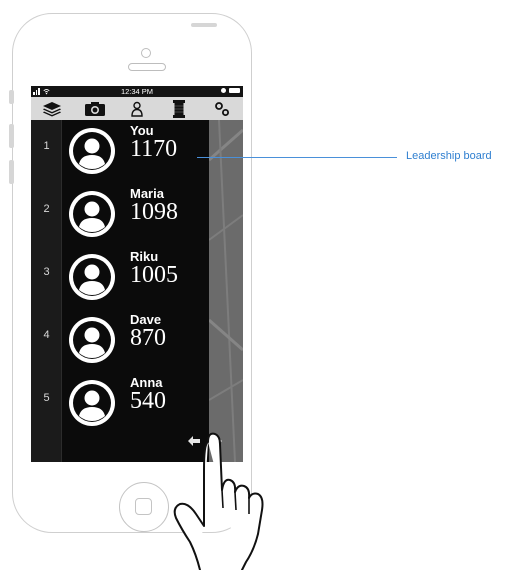 Image resolution: width=523 pixels, height=577 pixels. What do you see at coordinates (223, 90) in the screenshot?
I see `dnd-icon` at bounding box center [223, 90].